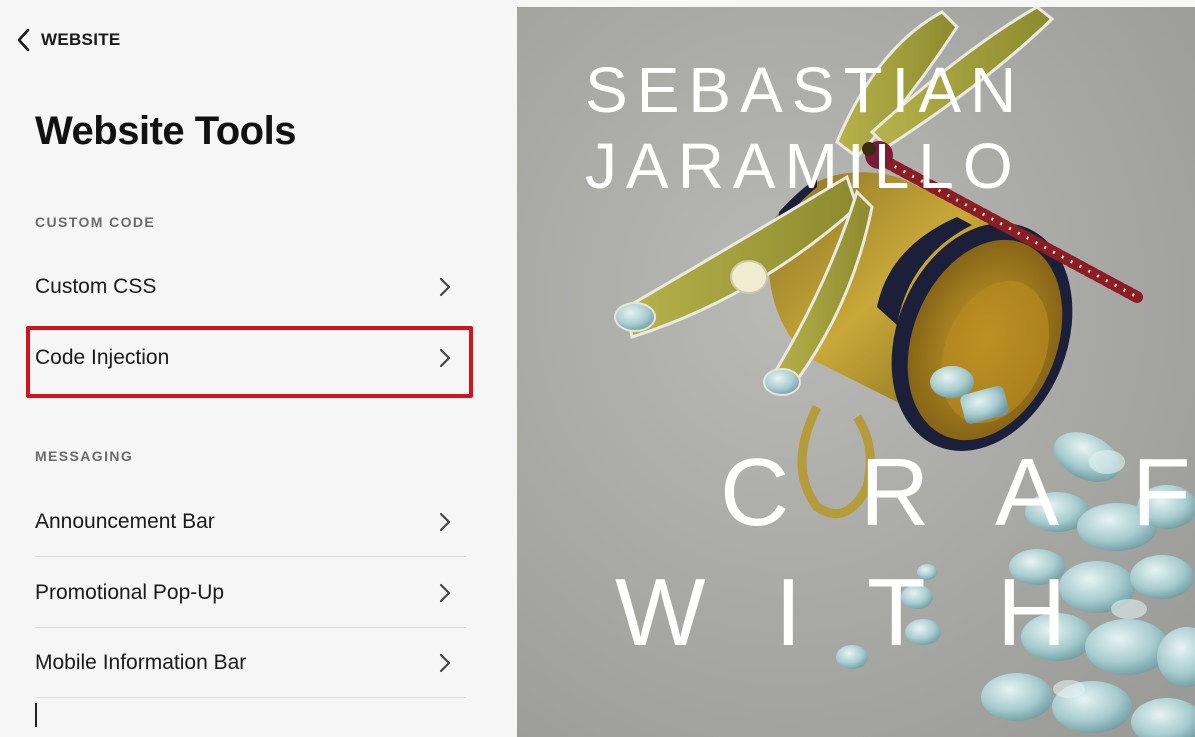 The width and height of the screenshot is (1195, 737). I want to click on hero-letter: H, so click(1032, 612).